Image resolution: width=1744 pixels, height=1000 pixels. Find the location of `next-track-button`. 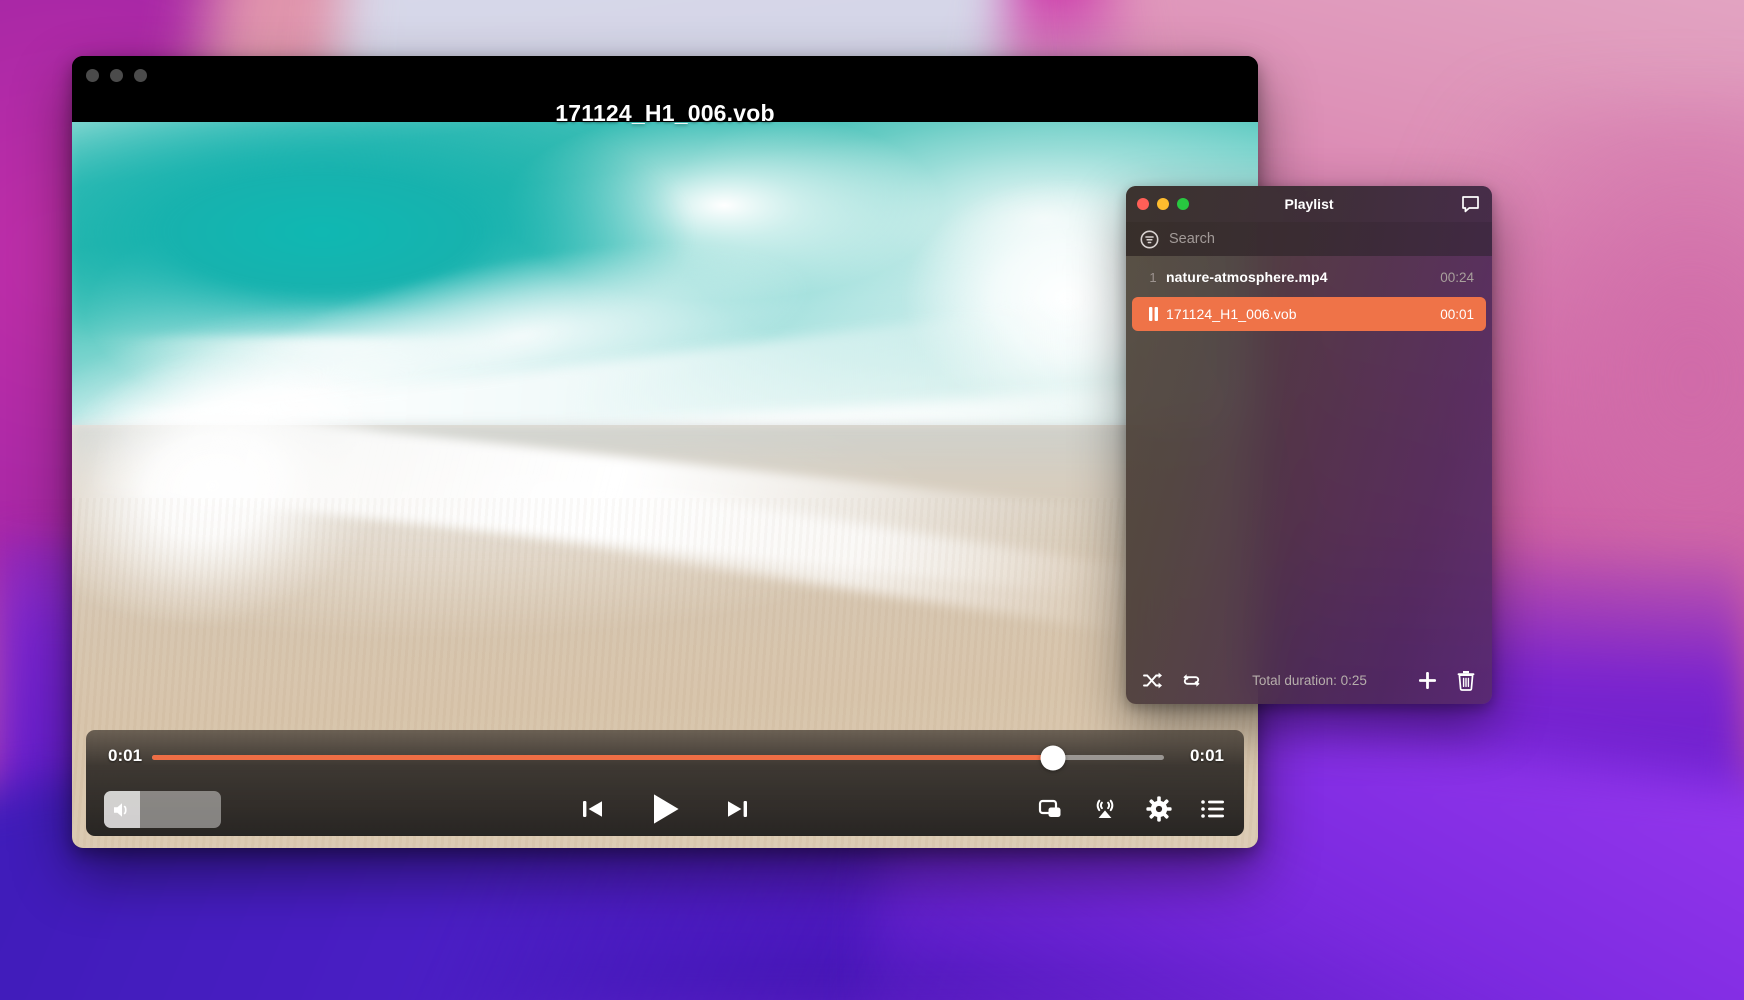

next-track-button is located at coordinates (737, 809).